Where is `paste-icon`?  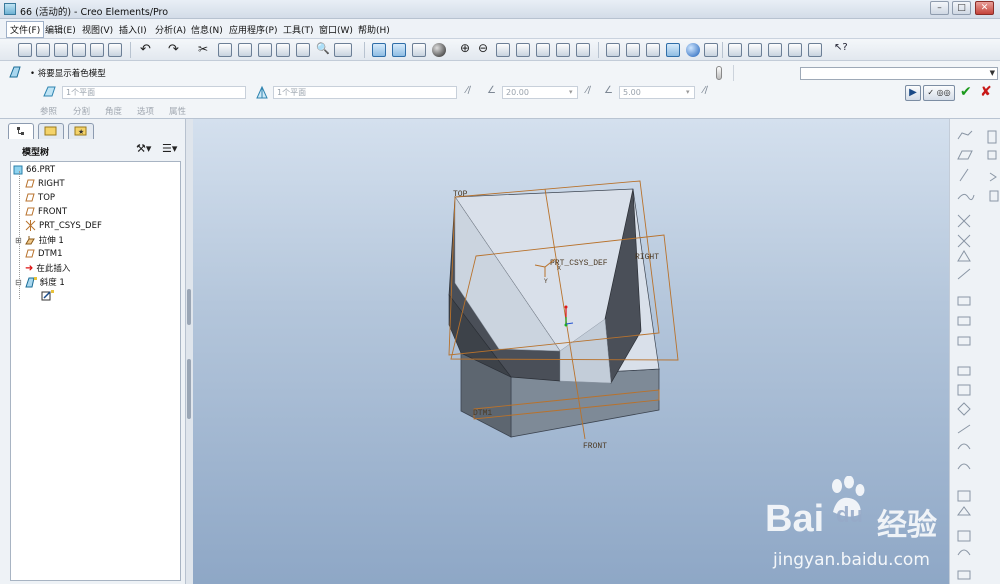
paste-icon is located at coordinates (245, 50).